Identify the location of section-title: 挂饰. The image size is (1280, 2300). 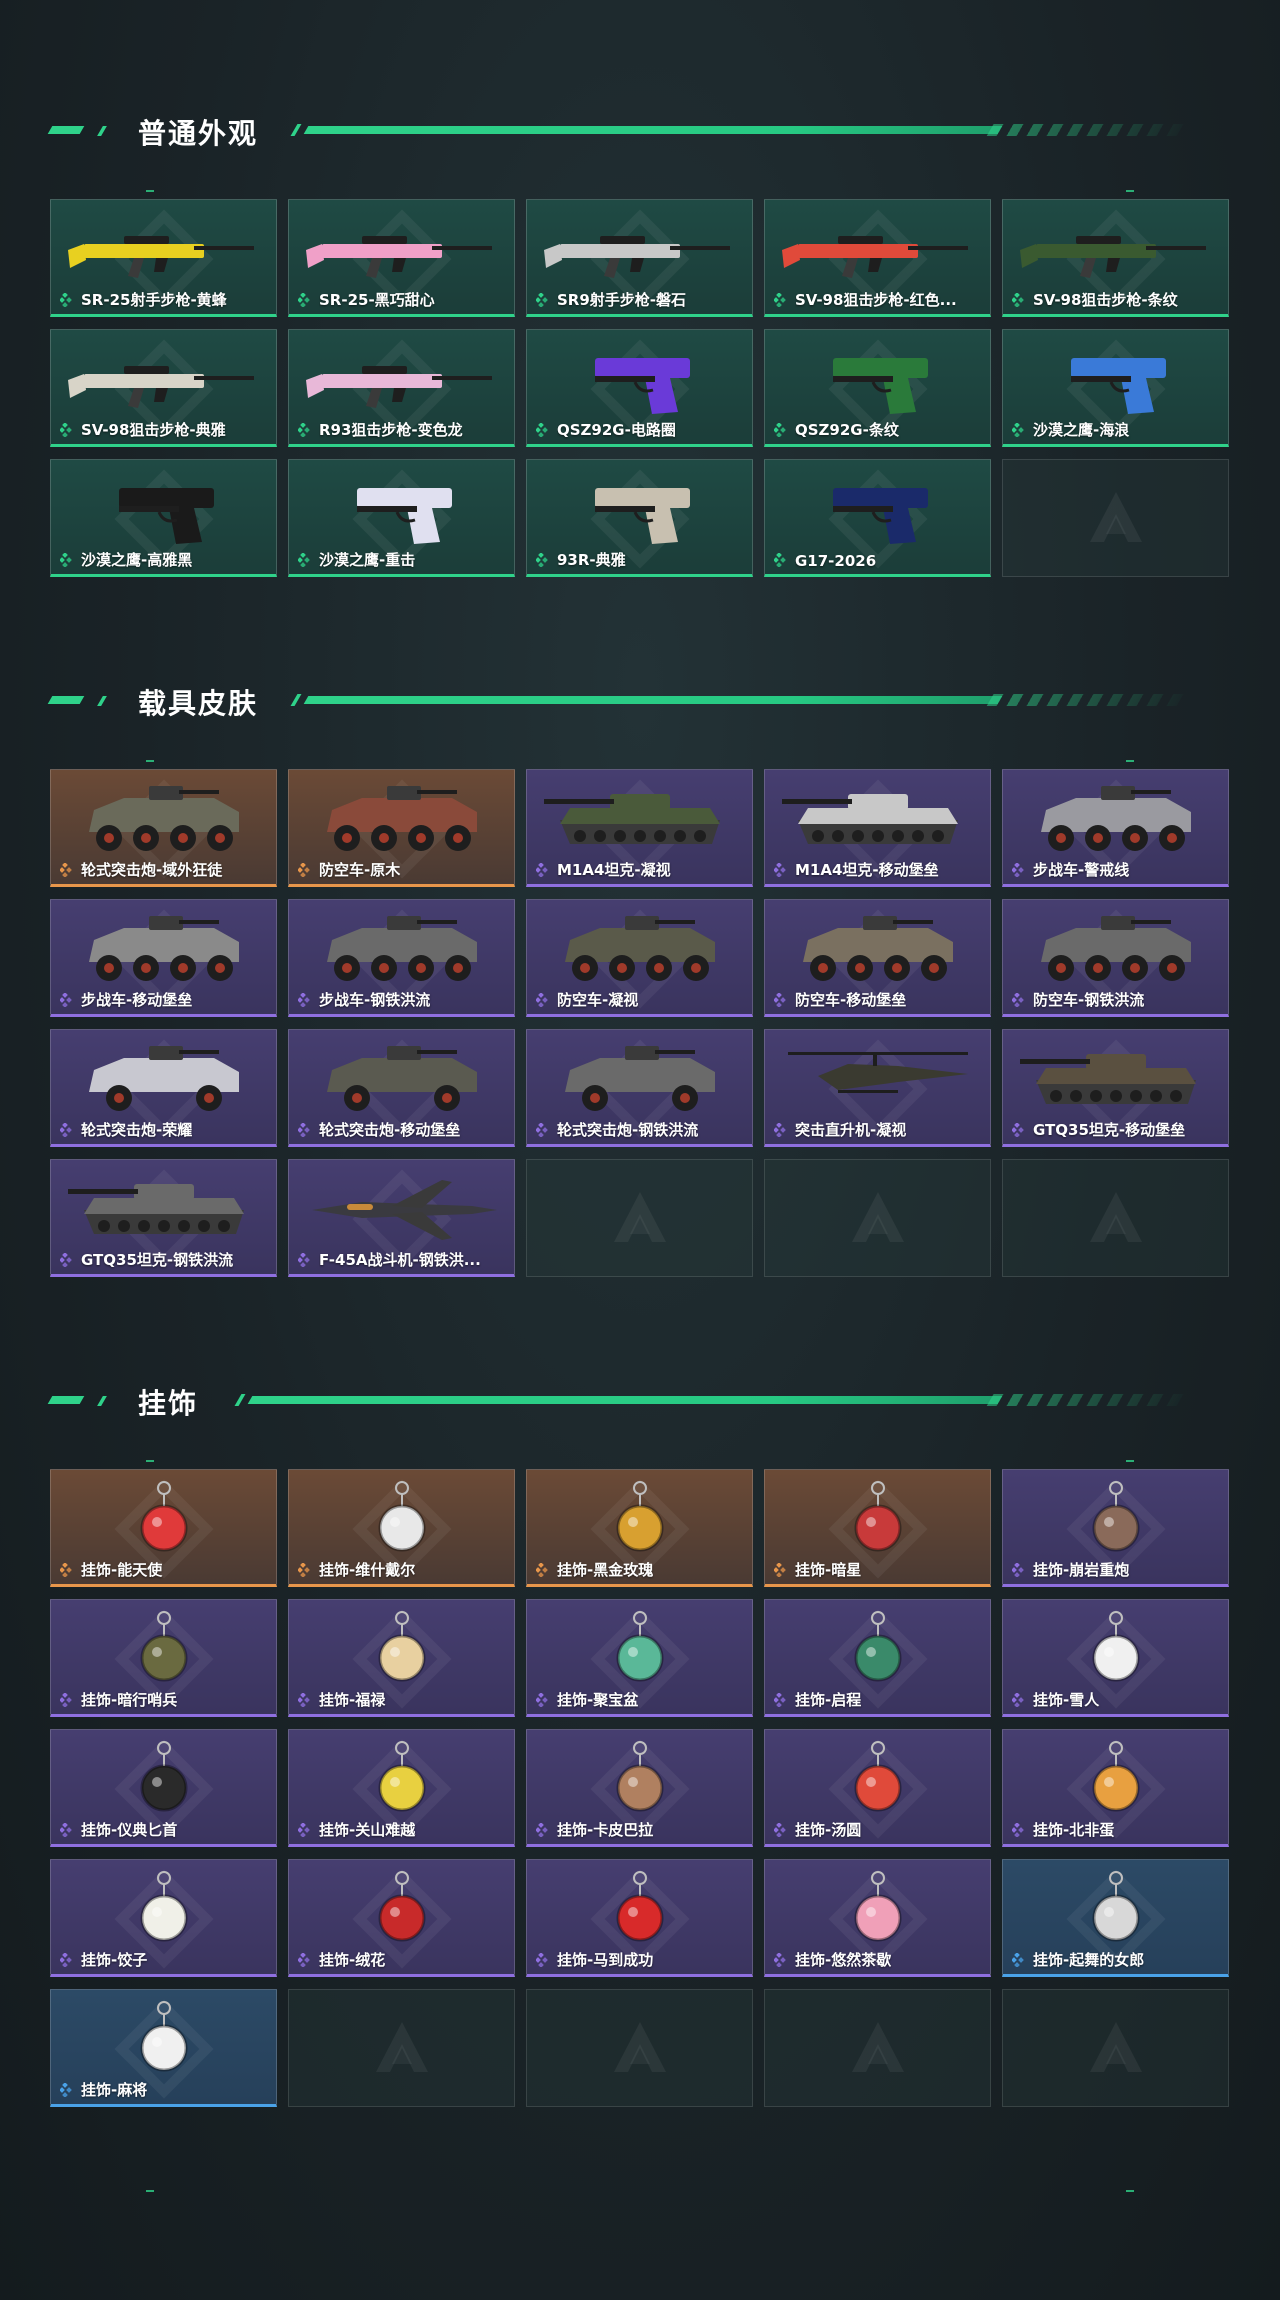
(168, 1403).